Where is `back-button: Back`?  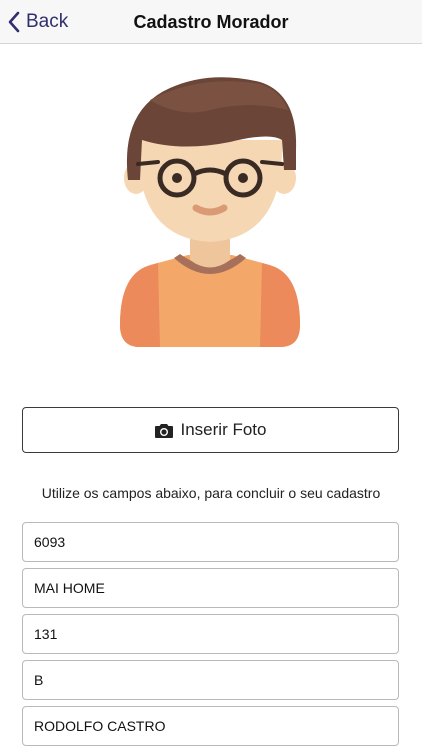
back-button: Back is located at coordinates (38, 22).